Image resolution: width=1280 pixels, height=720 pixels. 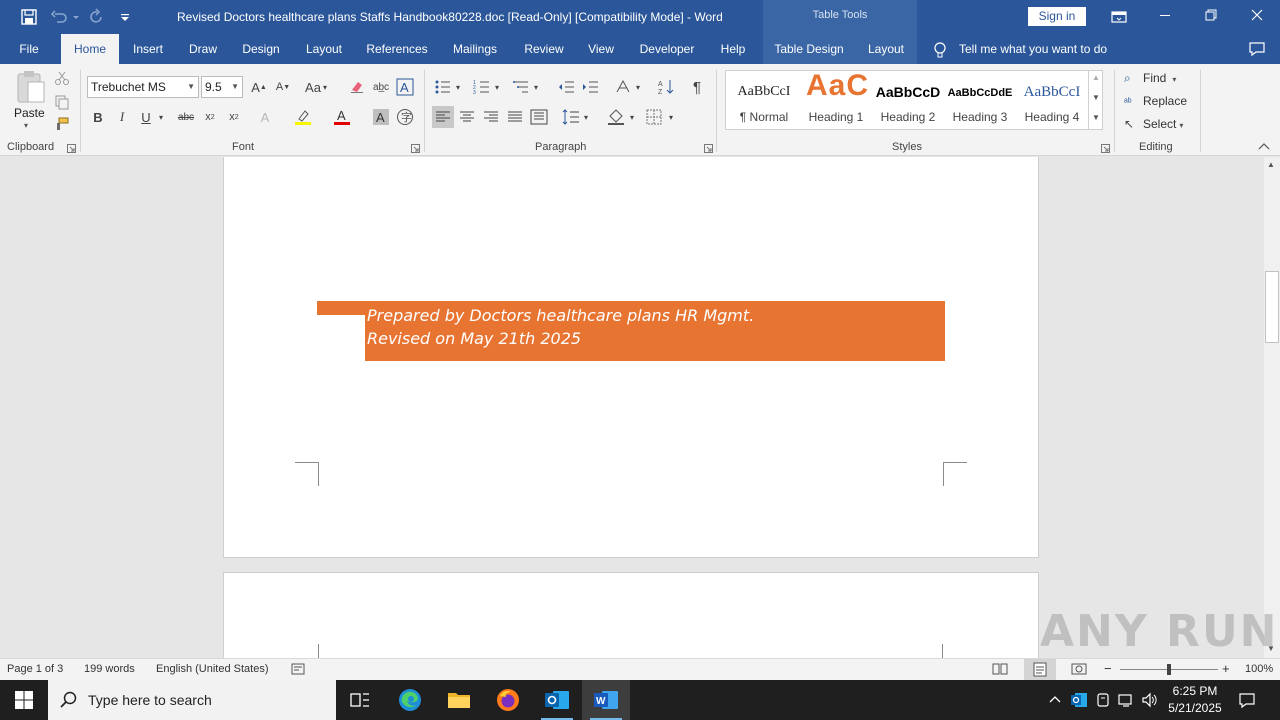 I want to click on tab-review: Review, so click(x=544, y=49).